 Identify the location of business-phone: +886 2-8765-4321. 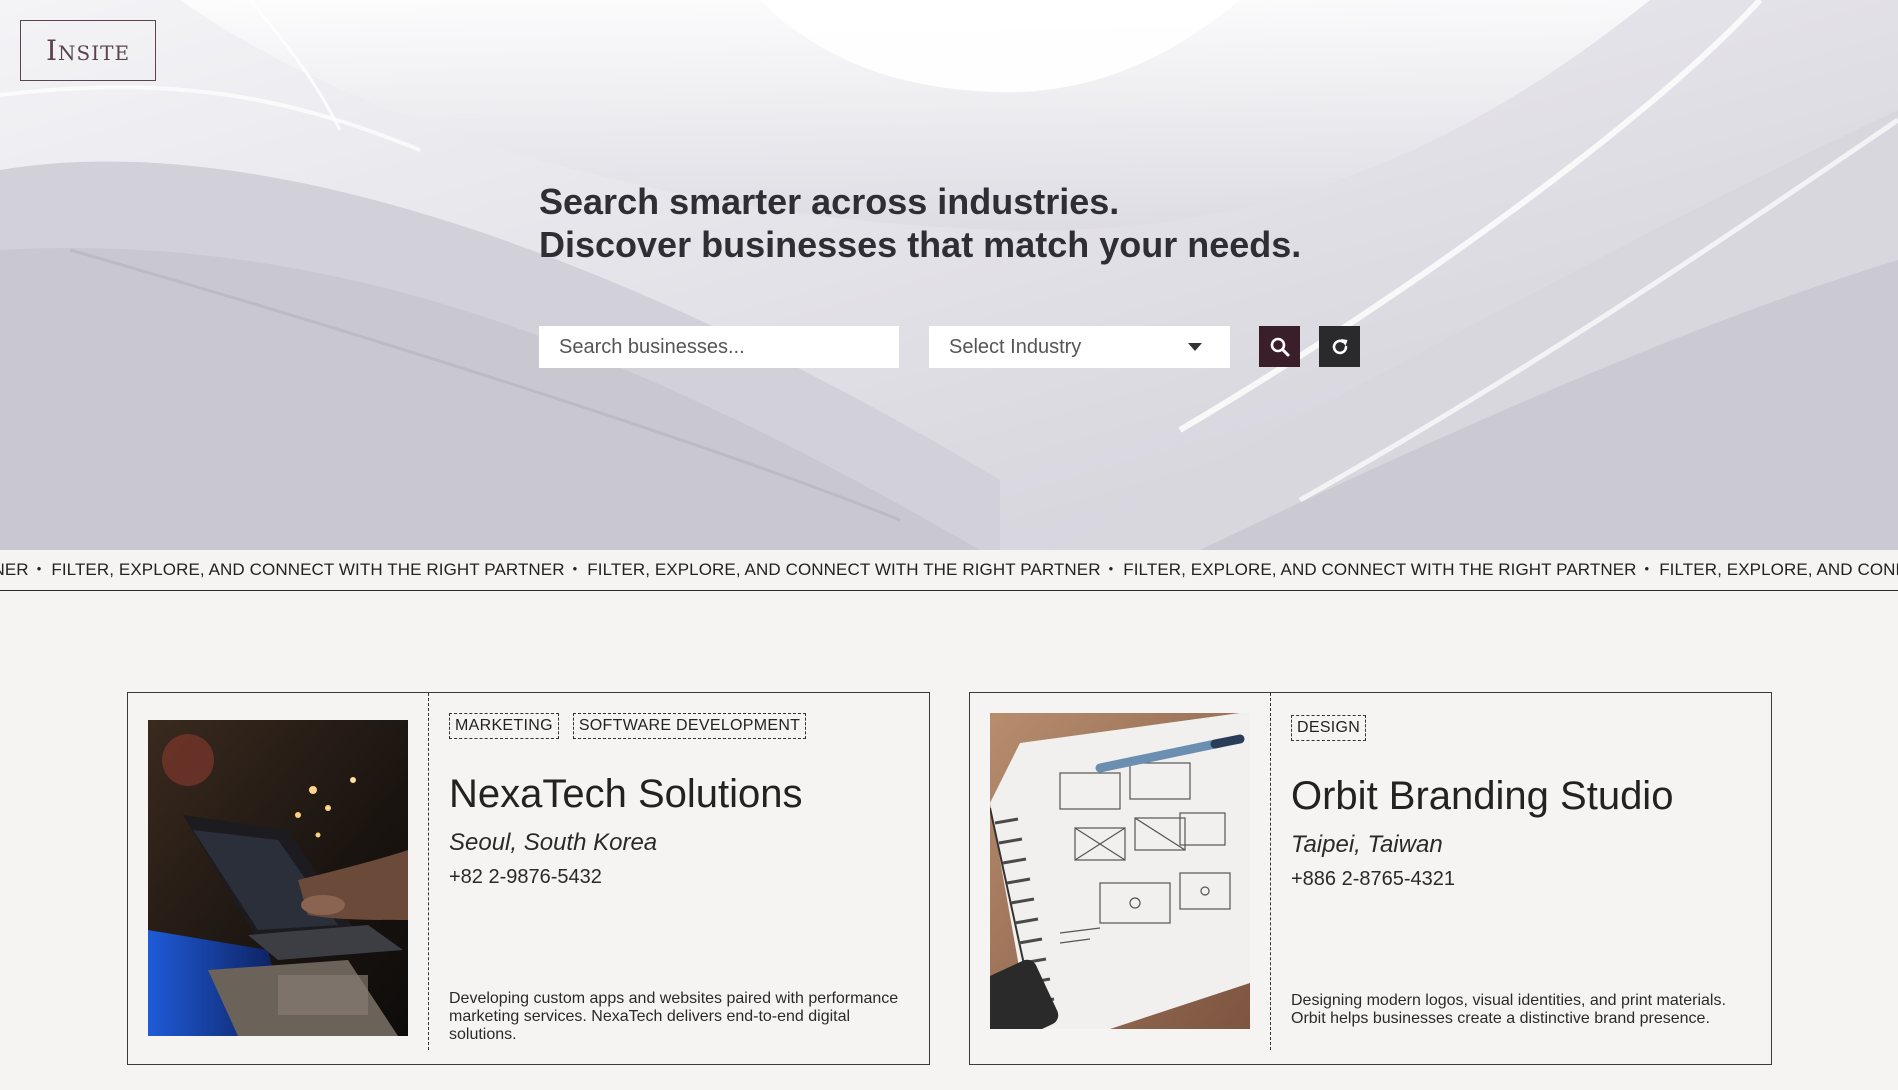
(1373, 879).